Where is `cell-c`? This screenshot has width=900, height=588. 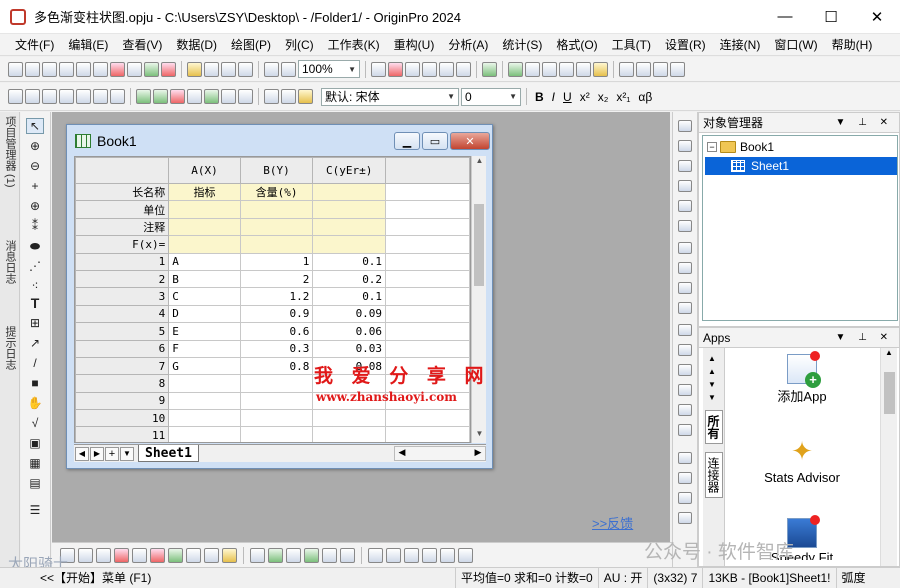
cell-c is located at coordinates (349, 418).